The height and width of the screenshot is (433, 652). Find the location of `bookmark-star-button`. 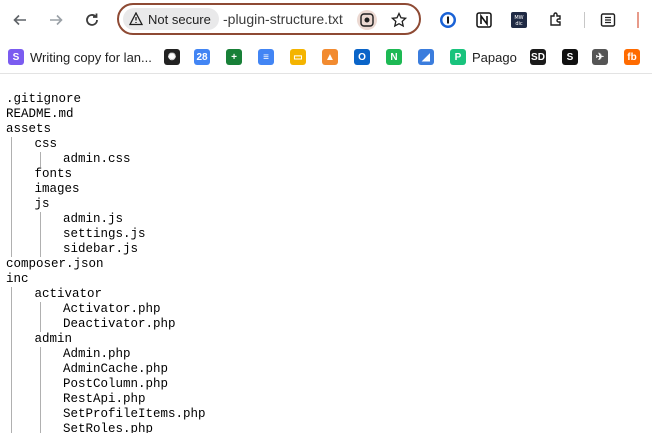

bookmark-star-button is located at coordinates (399, 20).